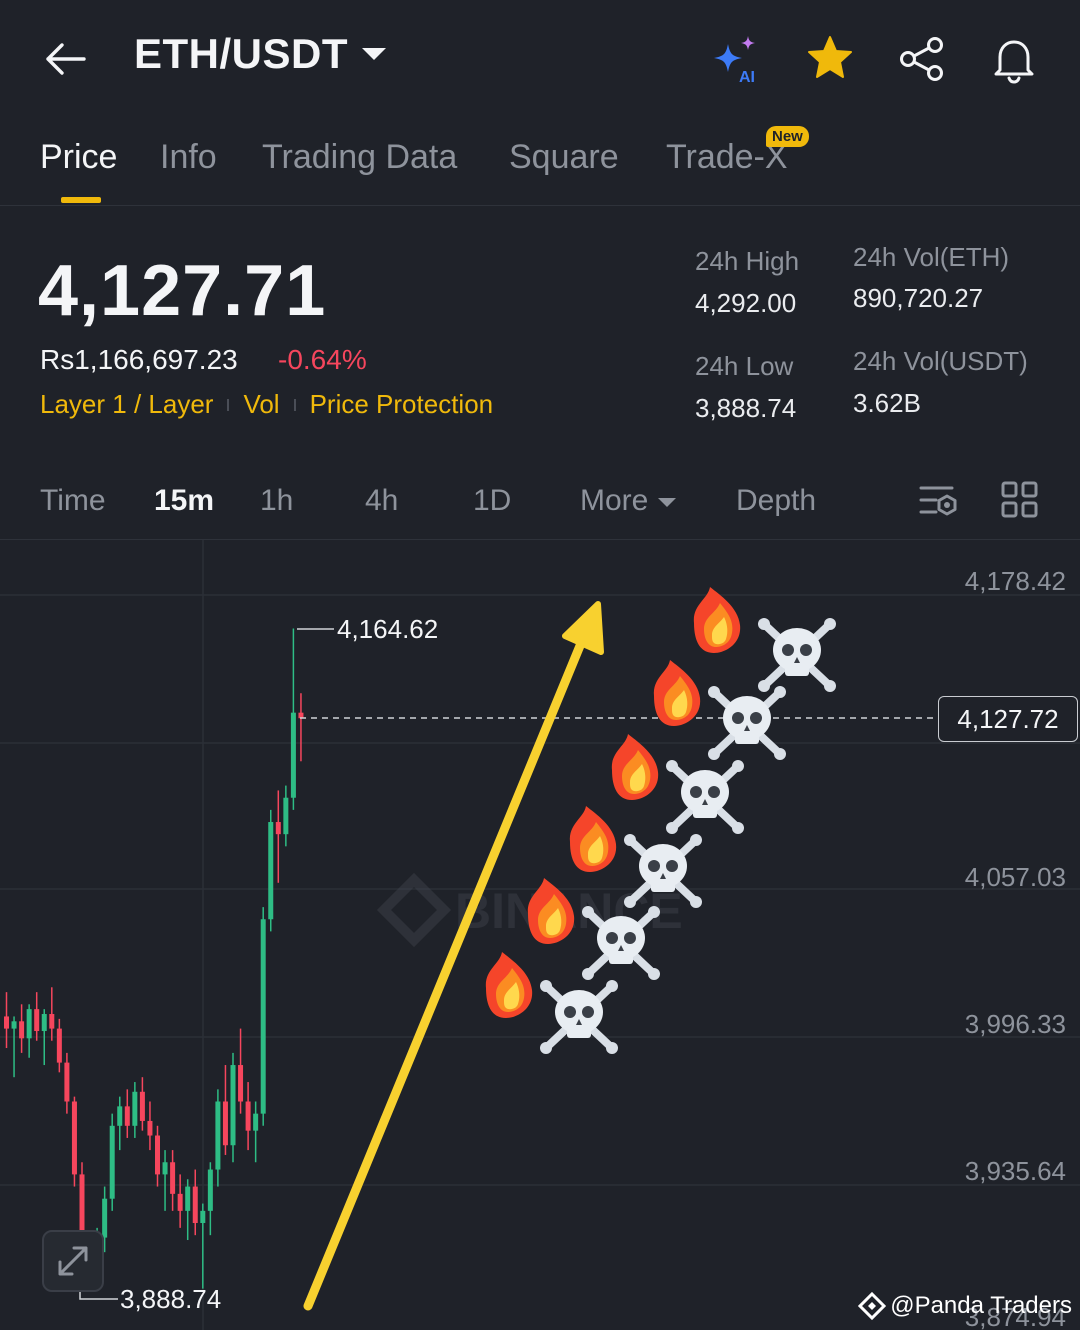 The image size is (1080, 1330). Describe the element at coordinates (154, 958) in the screenshot. I see `candles` at that location.